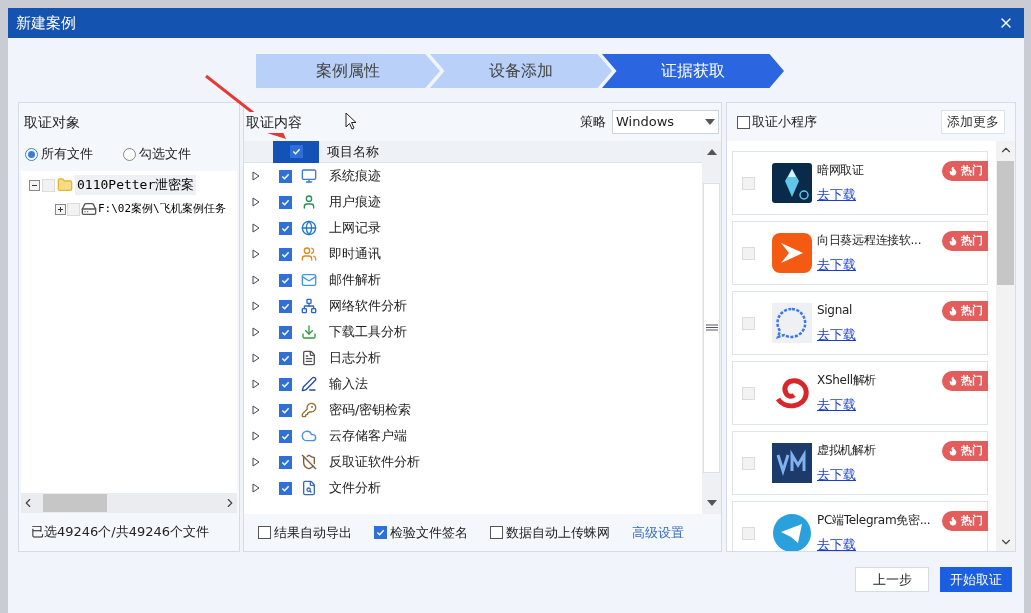 The width and height of the screenshot is (1031, 613). I want to click on chat-bubble-icon, so click(792, 323).